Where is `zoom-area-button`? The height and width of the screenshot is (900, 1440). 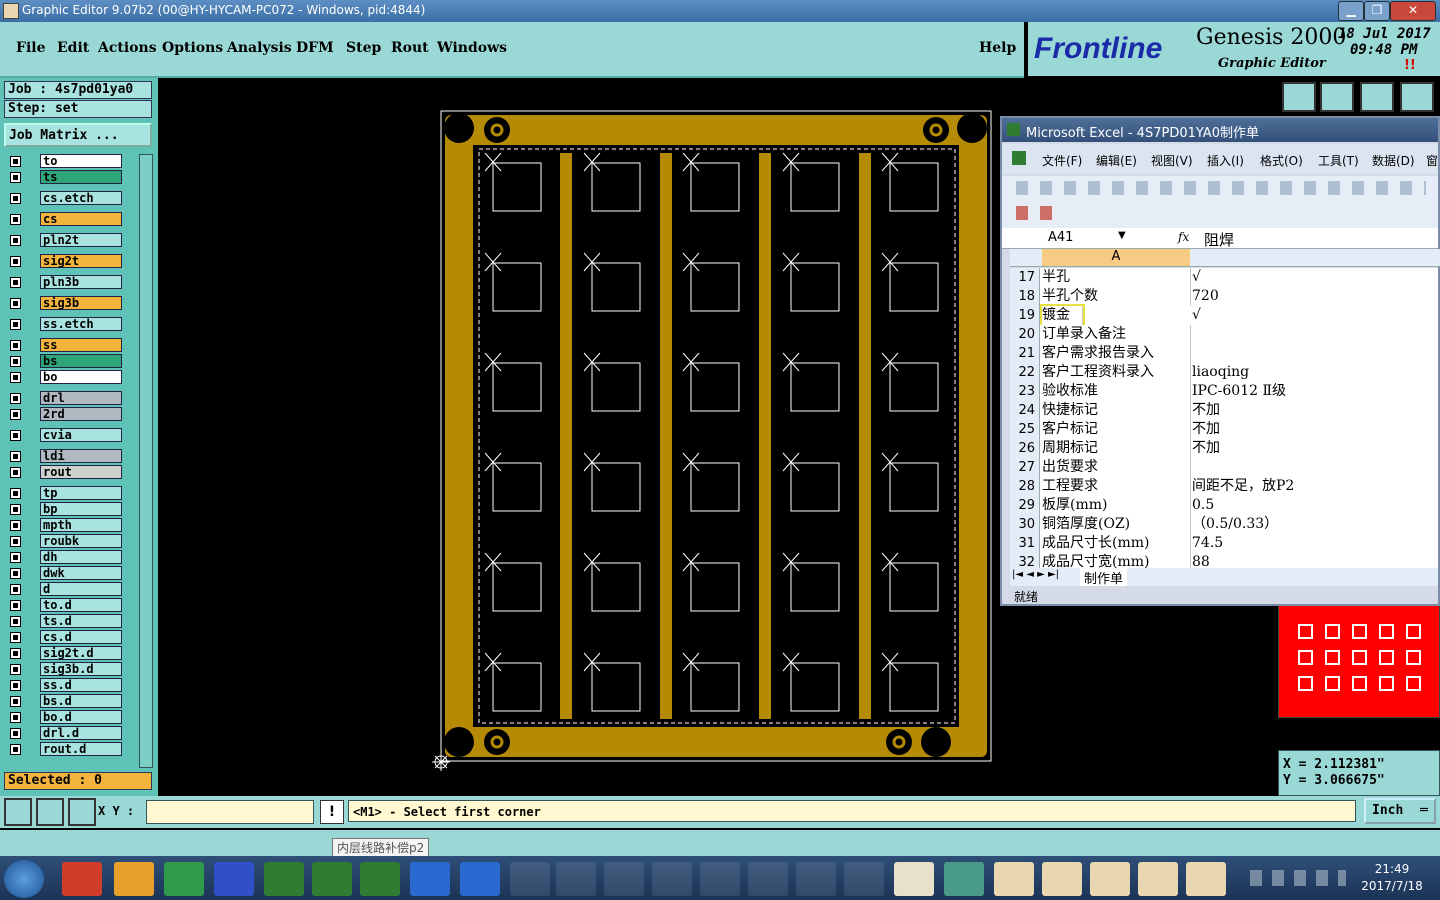 zoom-area-button is located at coordinates (50, 812).